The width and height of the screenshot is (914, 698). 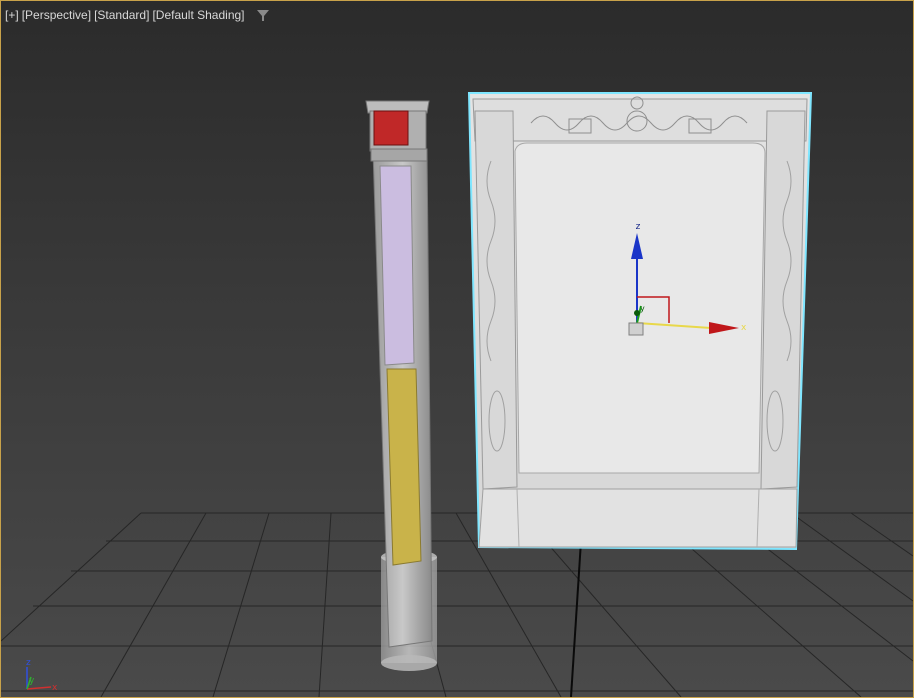 What do you see at coordinates (12, 15) in the screenshot?
I see `viewport-menu-plus: [+]` at bounding box center [12, 15].